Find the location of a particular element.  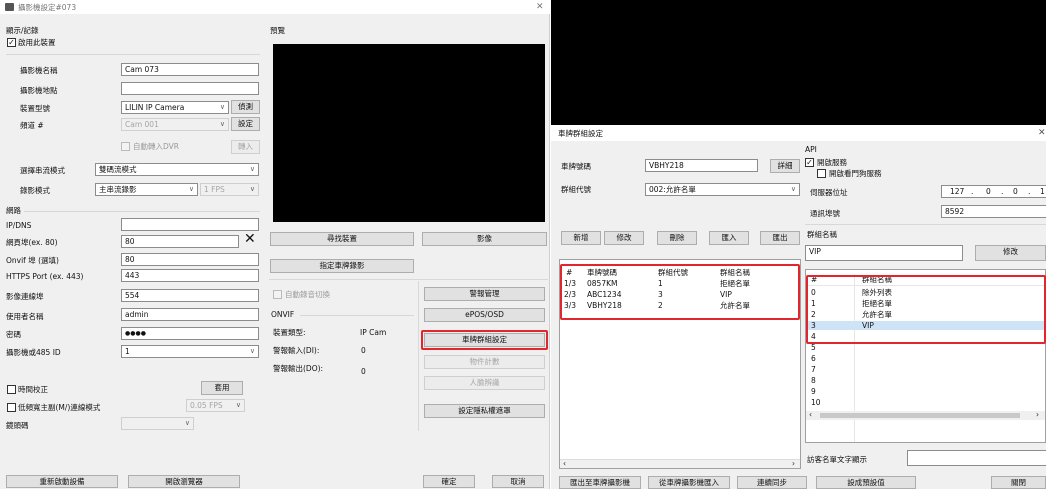

video-port-input: 554 is located at coordinates (190, 295).